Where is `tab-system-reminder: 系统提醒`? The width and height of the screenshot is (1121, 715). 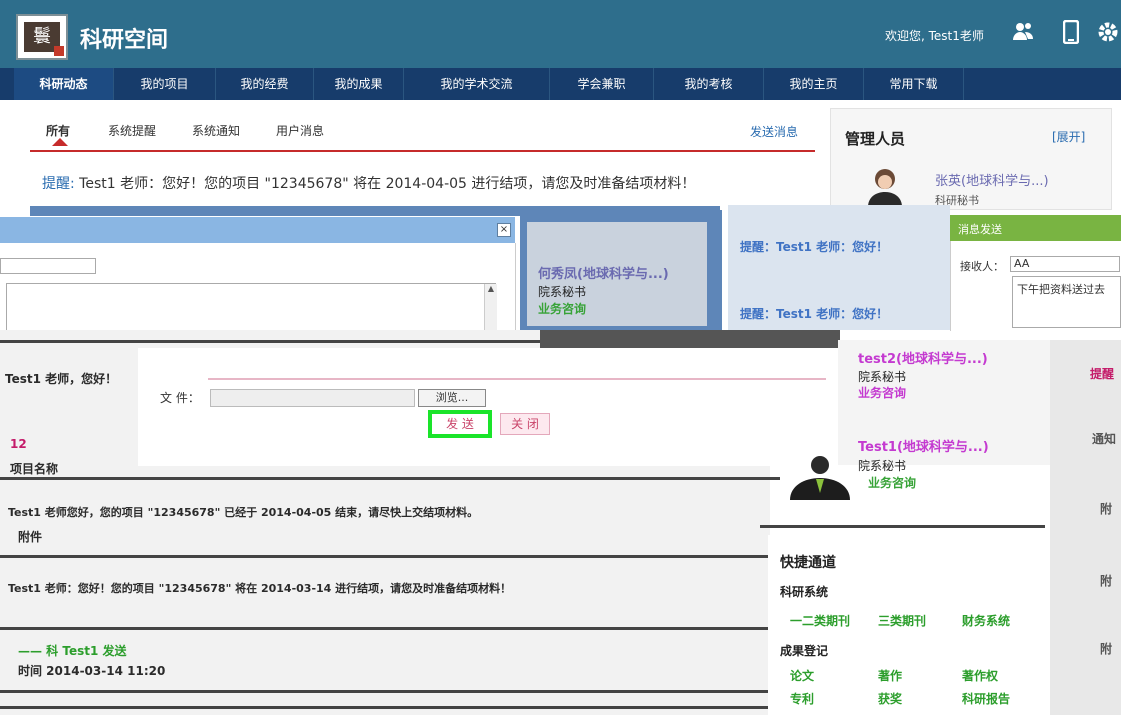
tab-system-reminder: 系统提醒 is located at coordinates (132, 130).